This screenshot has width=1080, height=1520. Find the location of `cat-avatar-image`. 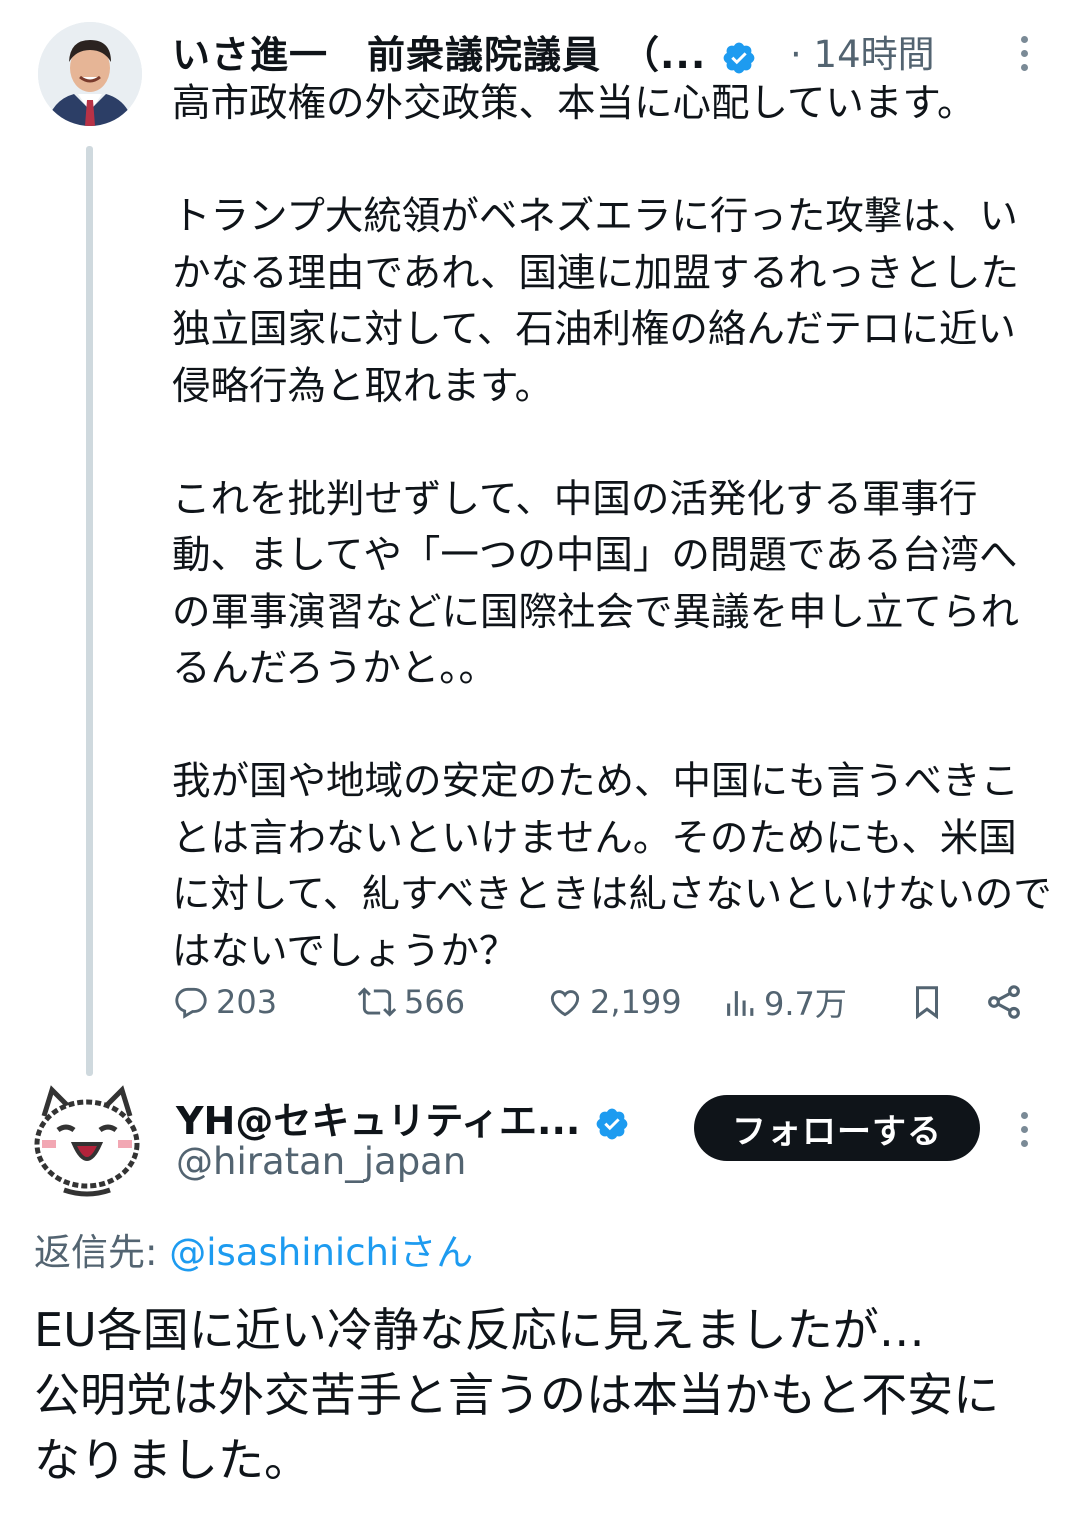

cat-avatar-image is located at coordinates (87, 1141).